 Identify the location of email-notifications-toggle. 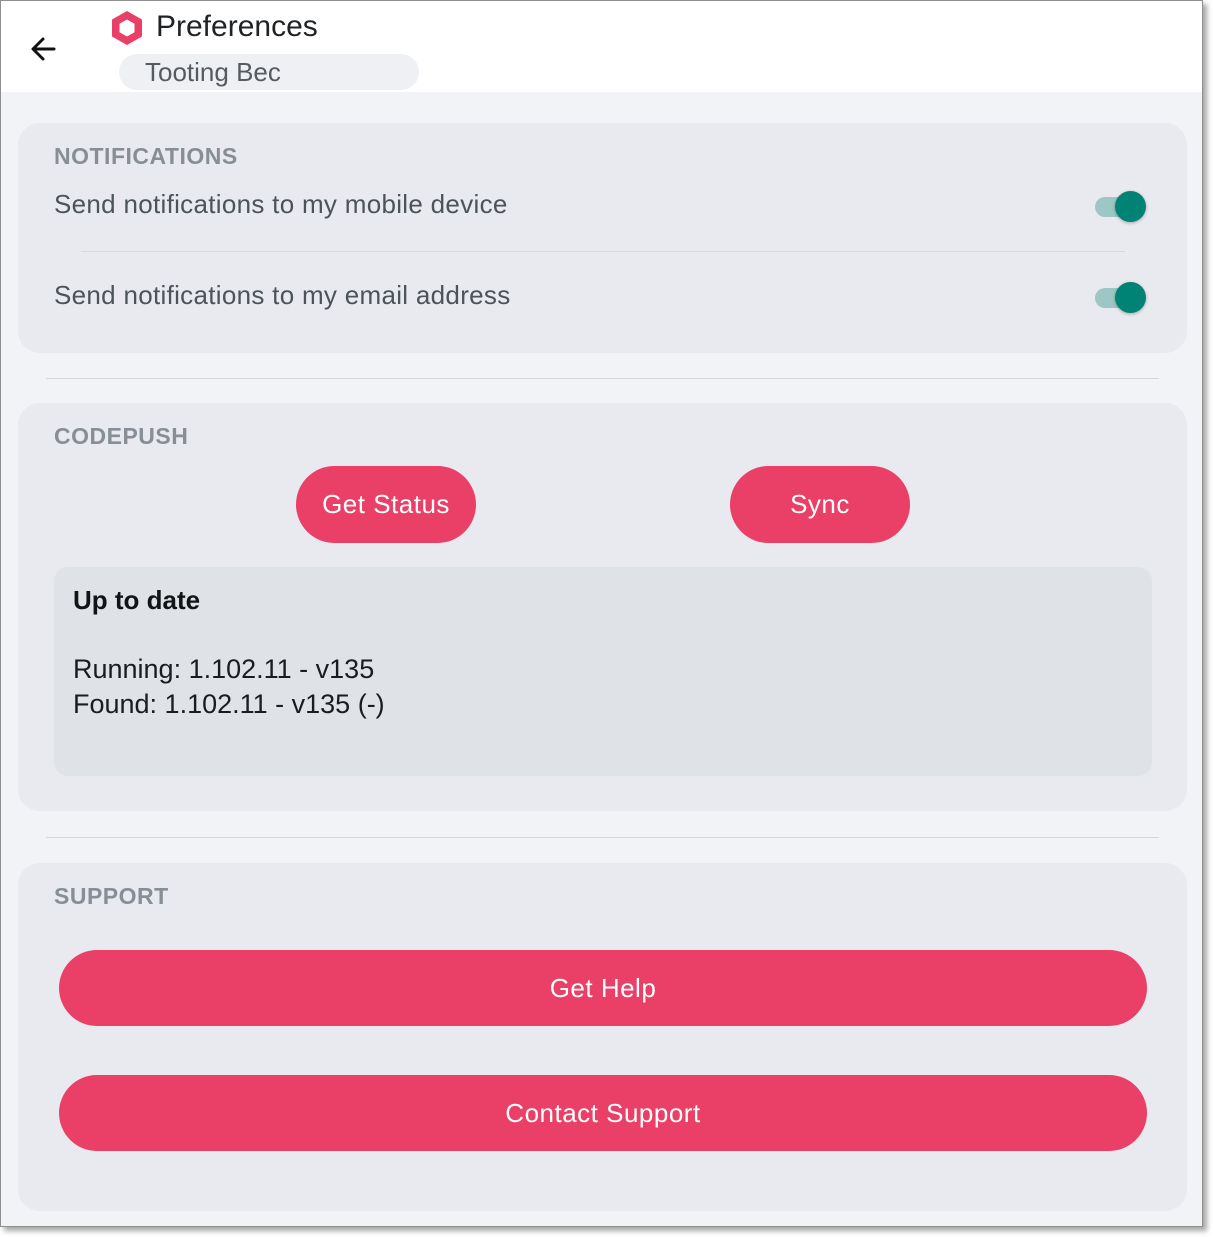
(1121, 297).